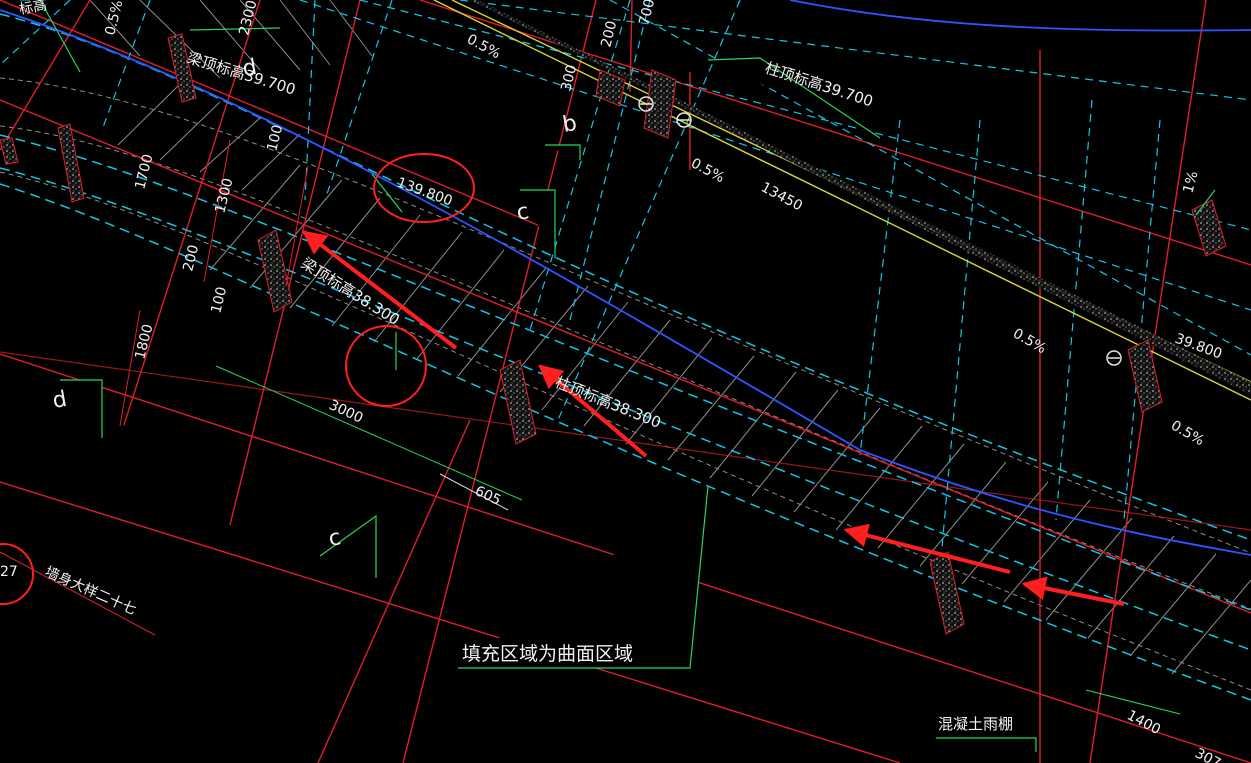  I want to click on dimension-1800: 1800, so click(144, 342).